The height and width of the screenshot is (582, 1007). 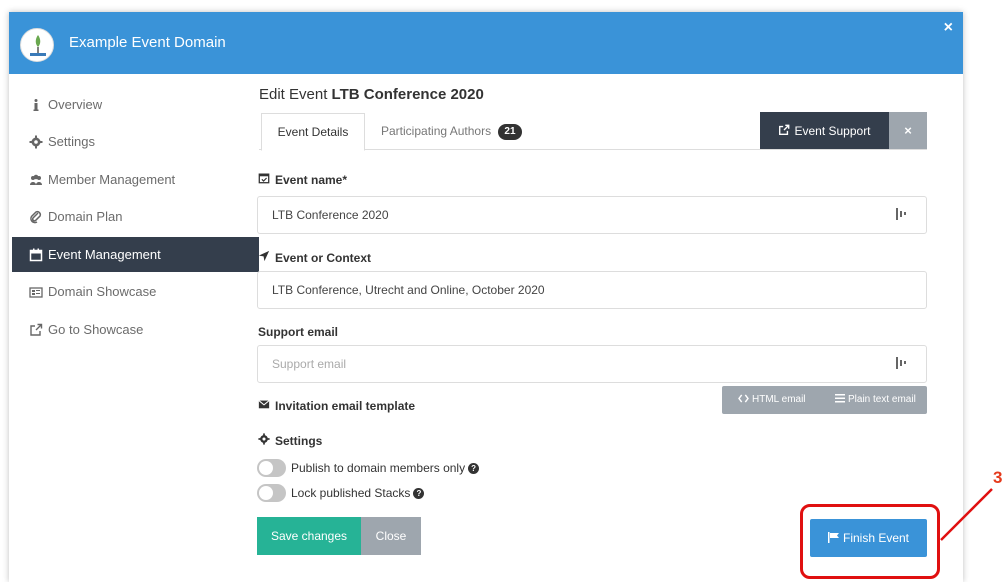 I want to click on authors-count-badge: 21, so click(x=510, y=131).